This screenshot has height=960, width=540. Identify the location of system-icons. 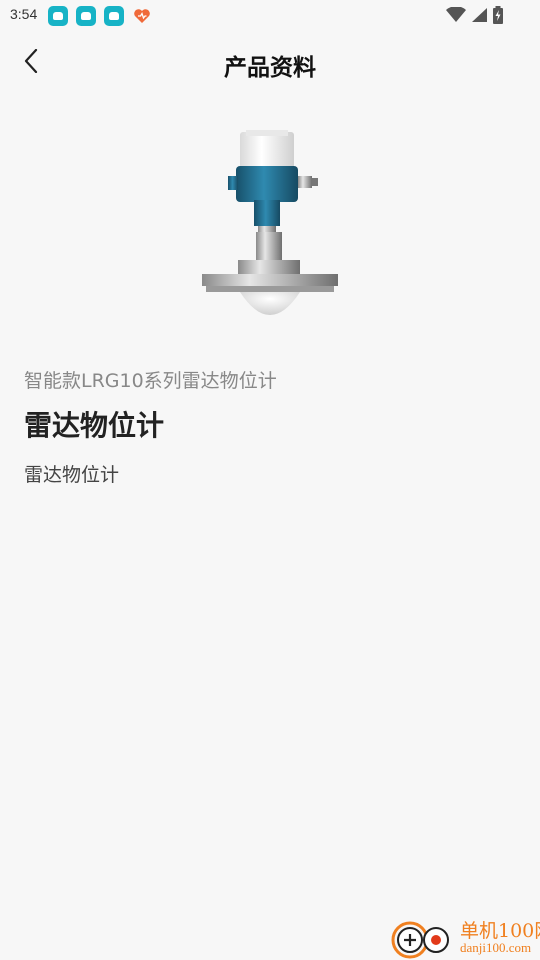
(475, 17).